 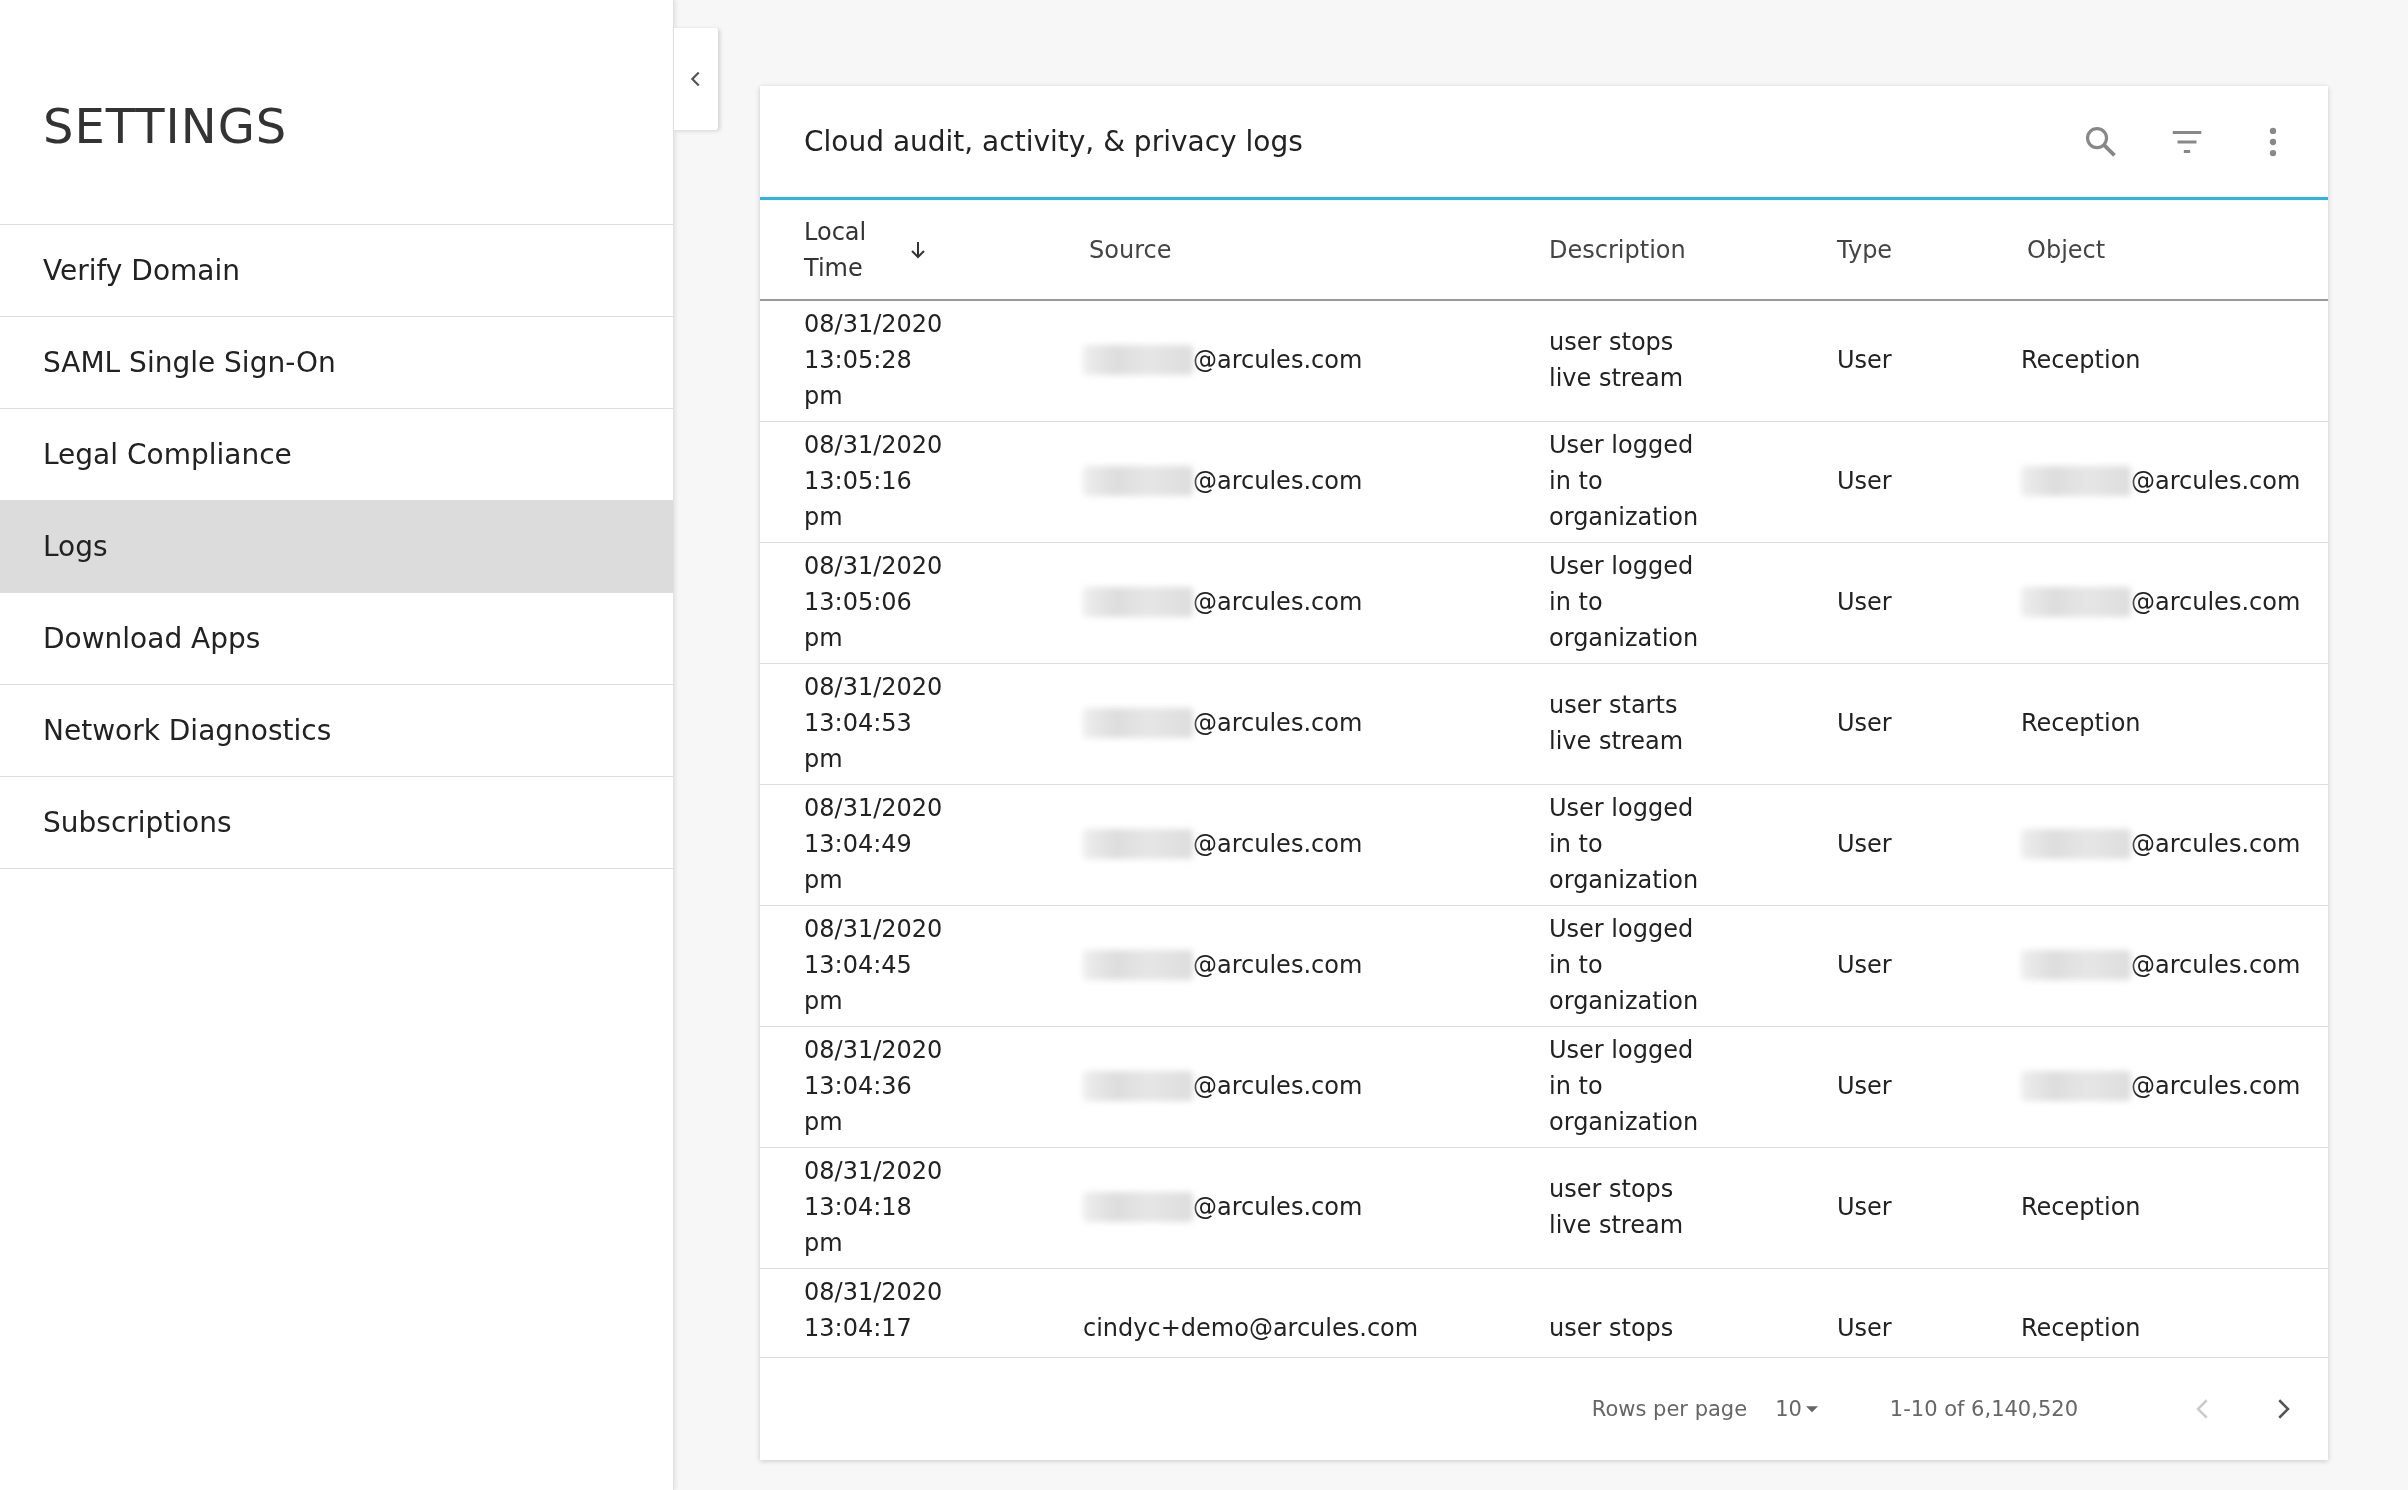 What do you see at coordinates (1797, 1409) in the screenshot?
I see `rows-per-page-dropdown: 10` at bounding box center [1797, 1409].